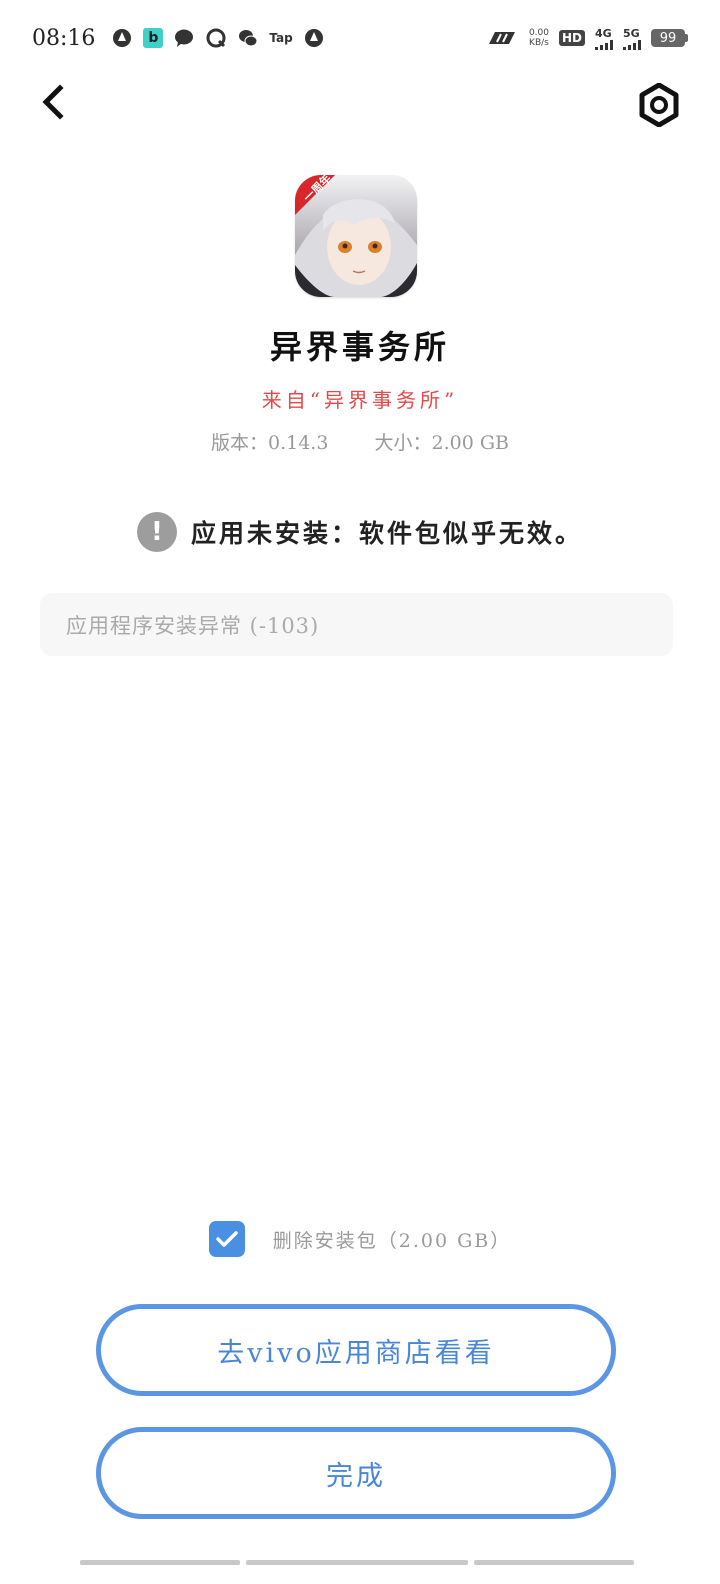 The image size is (720, 1584). Describe the element at coordinates (153, 38) in the screenshot. I see `b-app-notification-icon: b` at that location.